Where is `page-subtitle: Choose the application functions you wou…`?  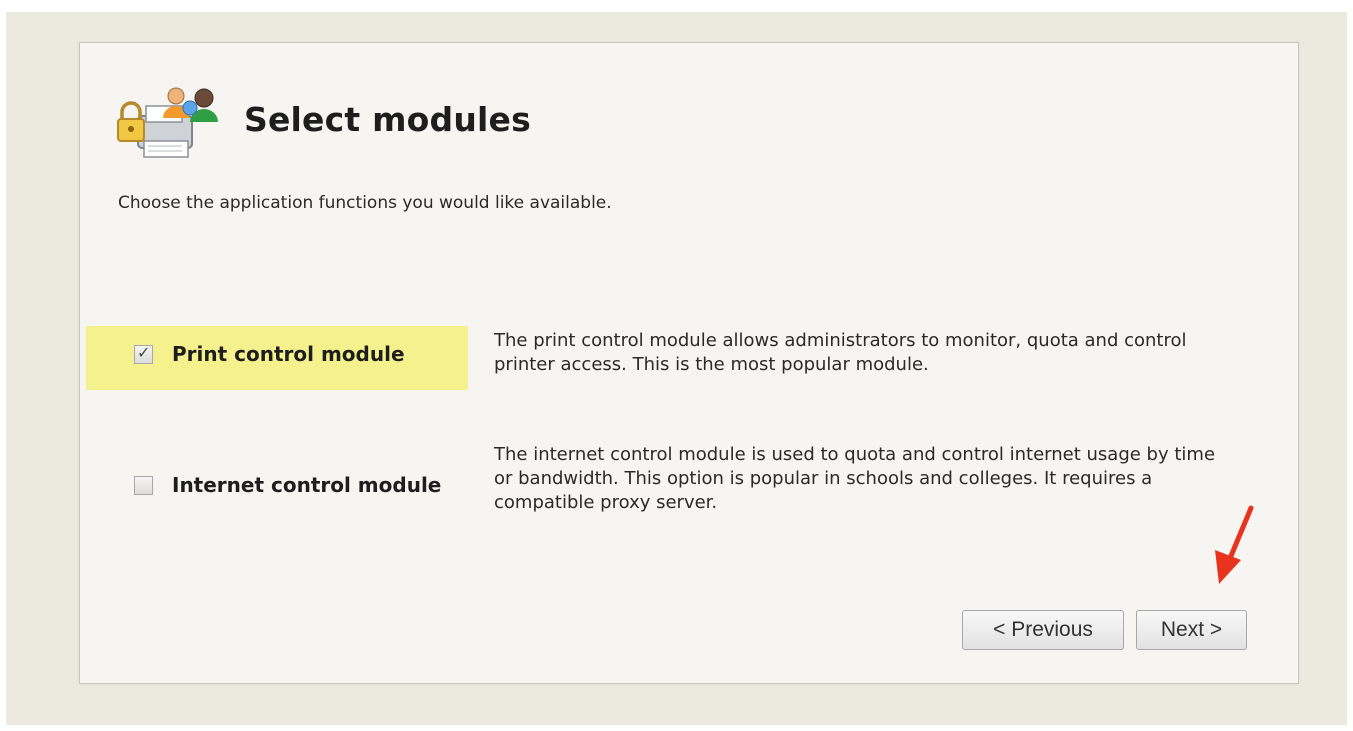 page-subtitle: Choose the application functions you wou… is located at coordinates (365, 203).